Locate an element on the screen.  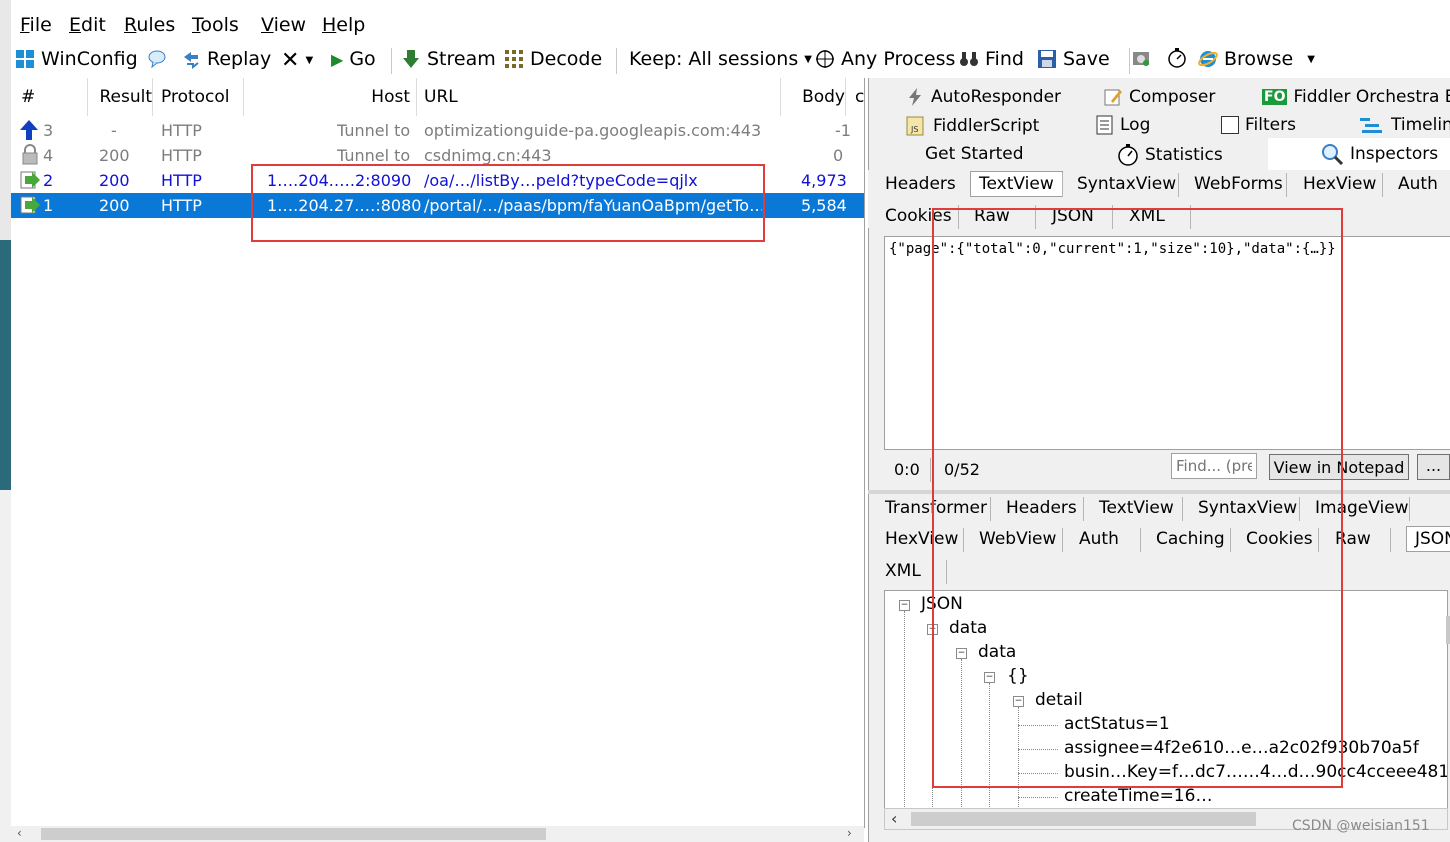
tab-timeline: Timeline is located at coordinates (1404, 125).